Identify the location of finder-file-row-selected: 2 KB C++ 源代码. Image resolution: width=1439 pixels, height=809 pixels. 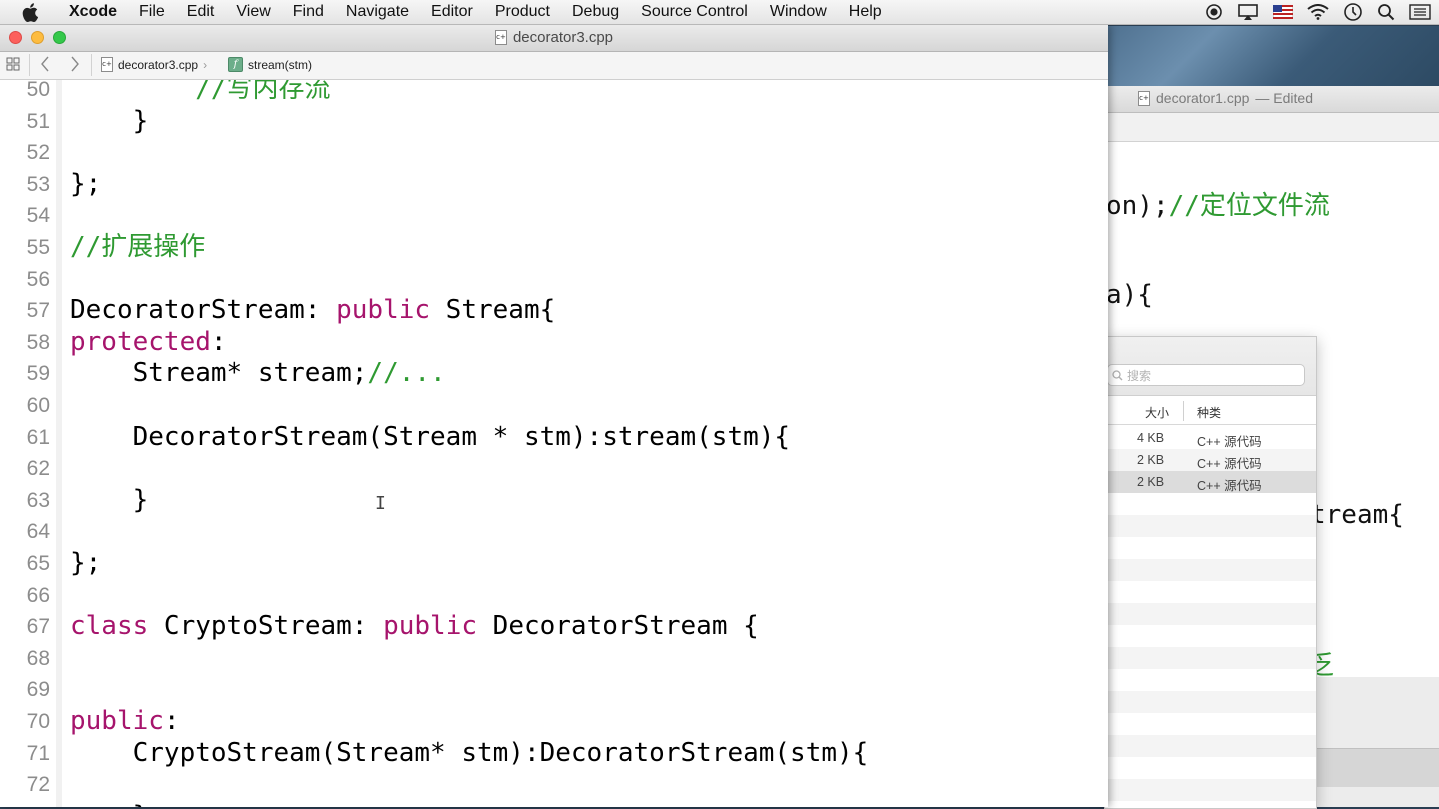
(1210, 482).